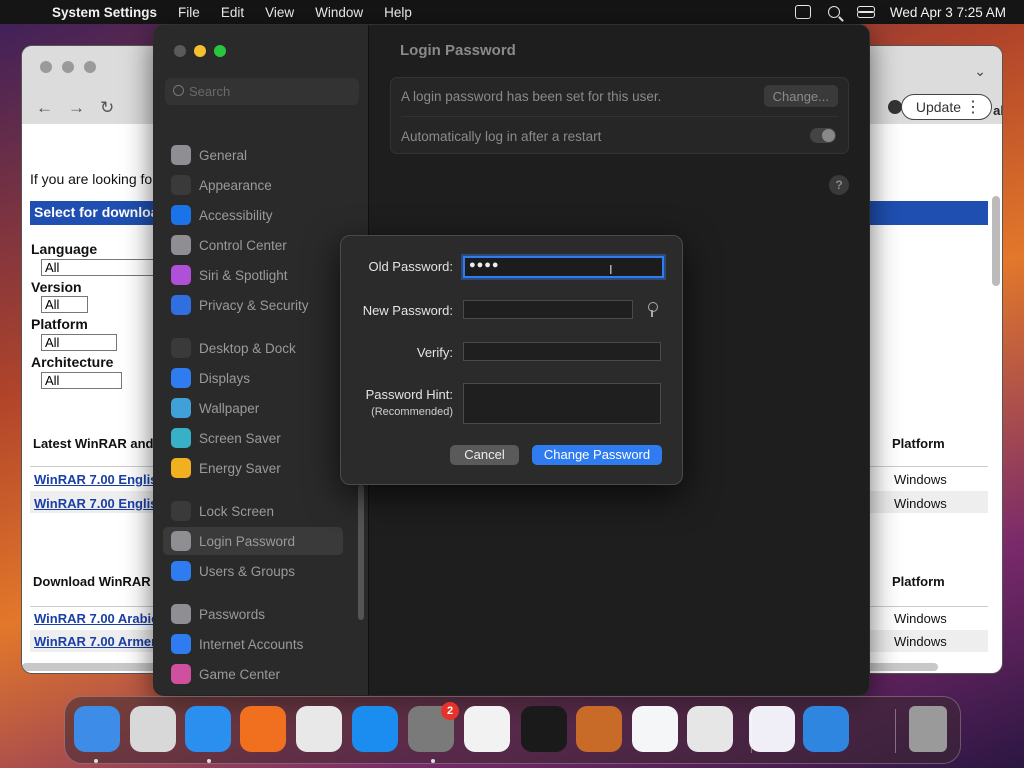 The width and height of the screenshot is (1024, 768). I want to click on sidebar-item-label: Appearance, so click(235, 185).